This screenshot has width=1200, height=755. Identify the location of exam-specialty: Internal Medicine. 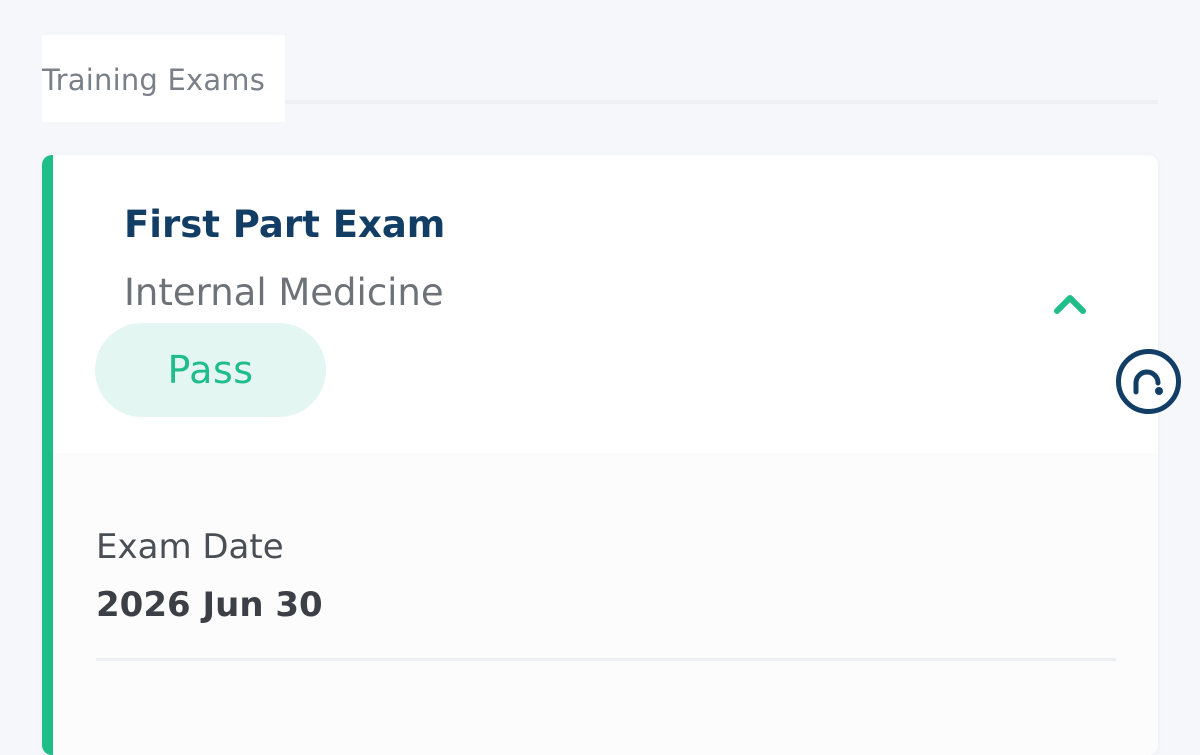
(284, 292).